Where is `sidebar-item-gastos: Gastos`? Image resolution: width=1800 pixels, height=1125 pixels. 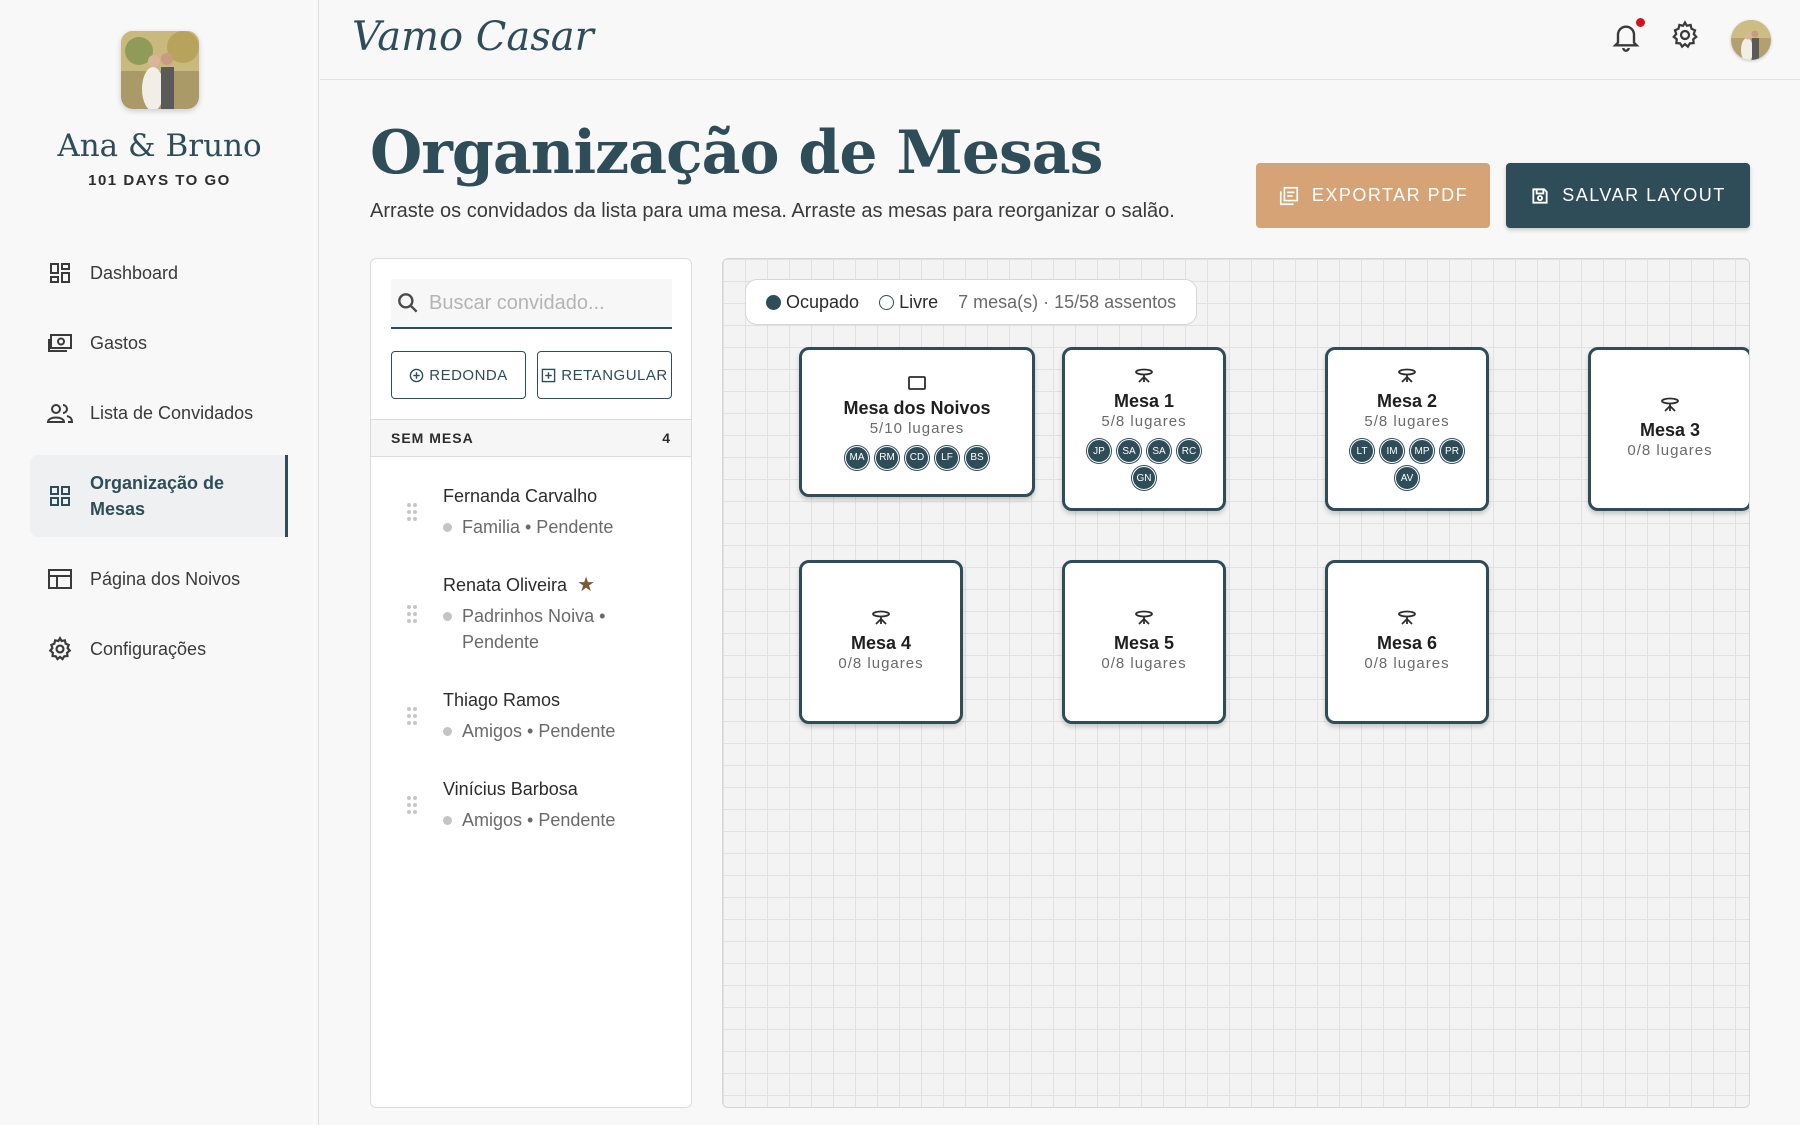 sidebar-item-gastos: Gastos is located at coordinates (159, 343).